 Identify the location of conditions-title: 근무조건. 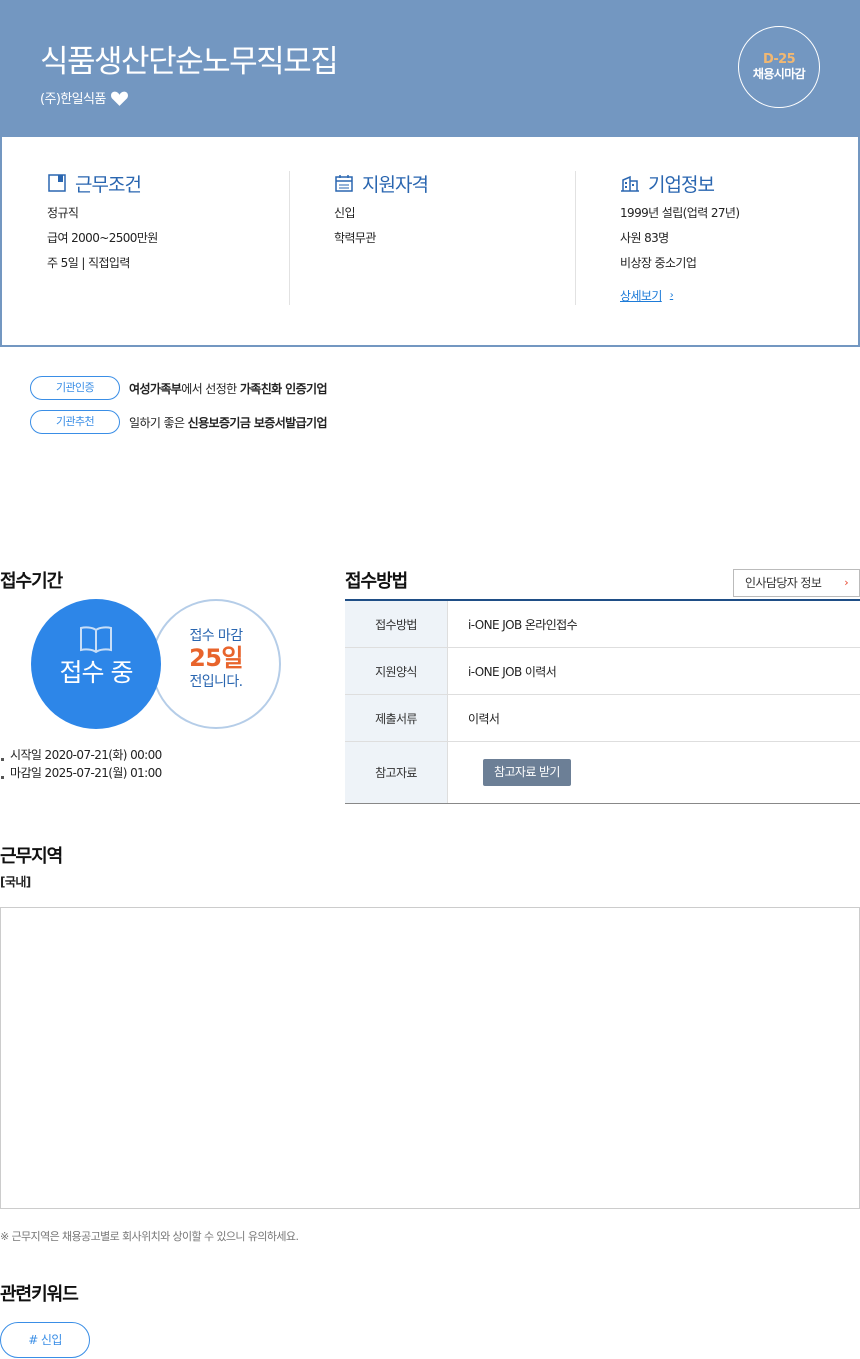
(108, 184).